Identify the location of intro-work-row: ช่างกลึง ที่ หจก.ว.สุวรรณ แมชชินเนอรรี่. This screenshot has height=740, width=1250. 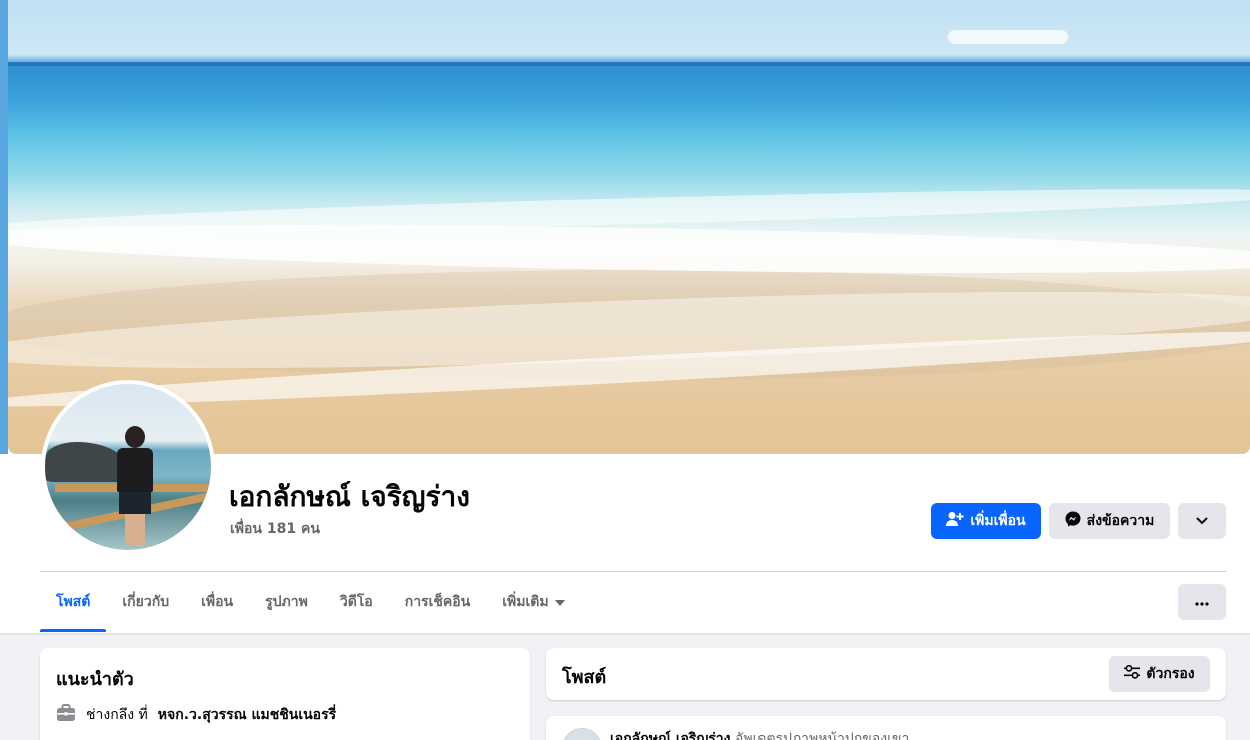
(196, 715).